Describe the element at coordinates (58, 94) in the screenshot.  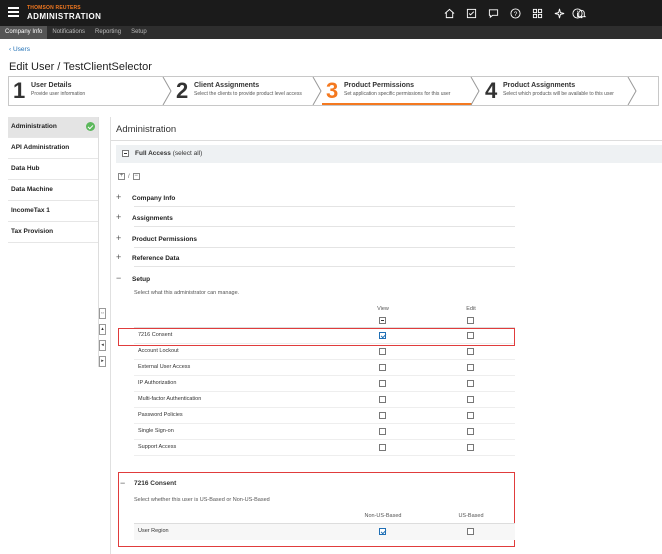
I see `step-description: Provide user information` at that location.